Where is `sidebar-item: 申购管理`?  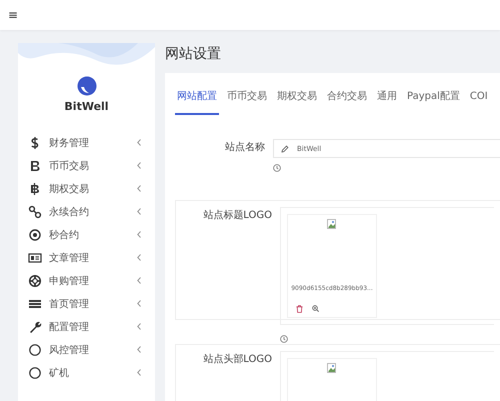
sidebar-item: 申购管理 is located at coordinates (86, 280).